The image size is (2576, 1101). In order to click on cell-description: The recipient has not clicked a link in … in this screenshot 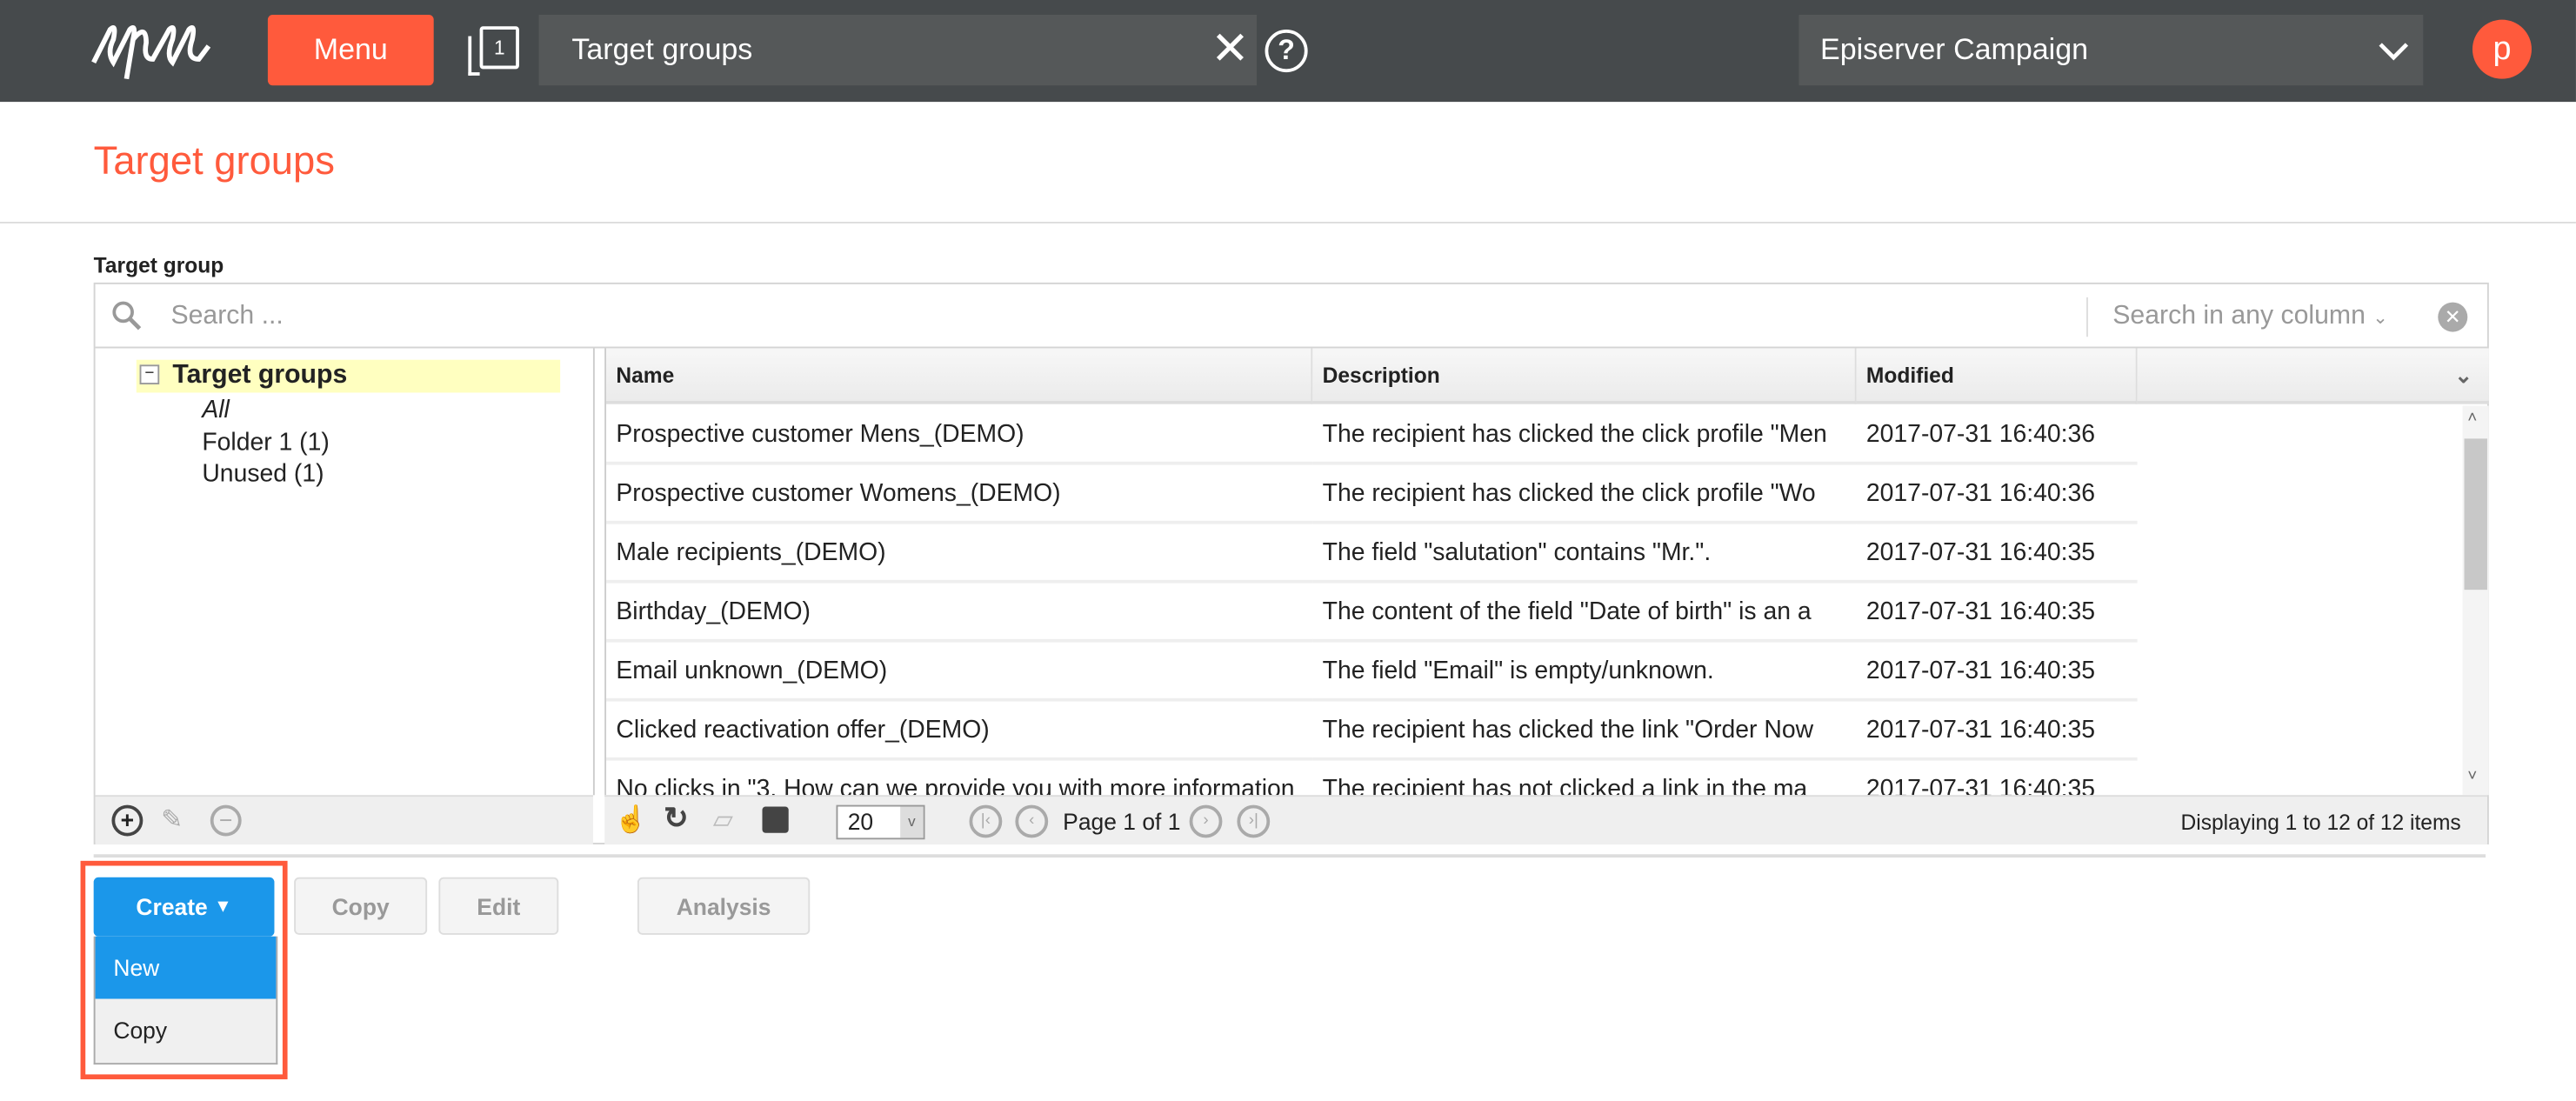, I will do `click(1584, 779)`.